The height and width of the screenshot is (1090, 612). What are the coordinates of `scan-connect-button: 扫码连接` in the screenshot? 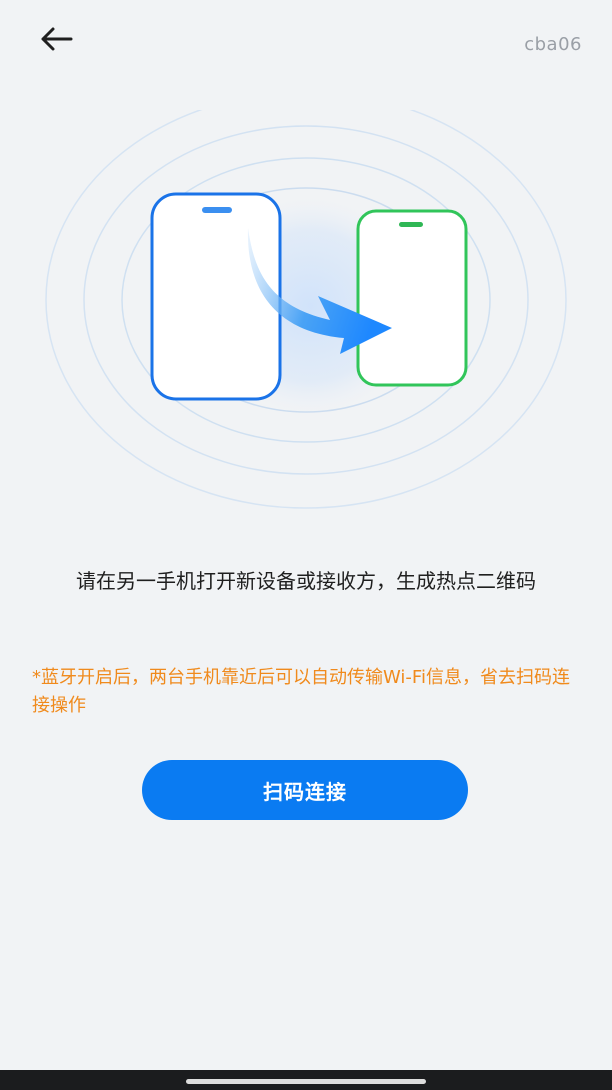 It's located at (305, 790).